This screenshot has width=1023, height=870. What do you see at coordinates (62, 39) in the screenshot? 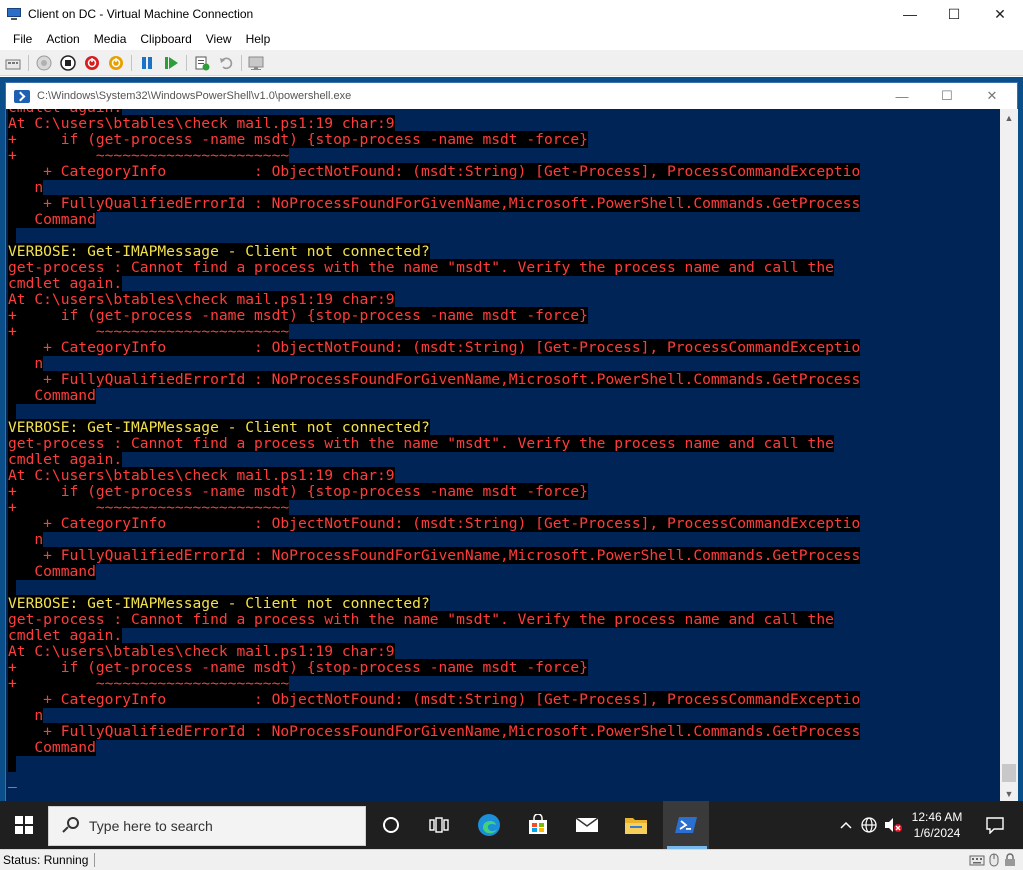
I see `menu-action: Action` at bounding box center [62, 39].